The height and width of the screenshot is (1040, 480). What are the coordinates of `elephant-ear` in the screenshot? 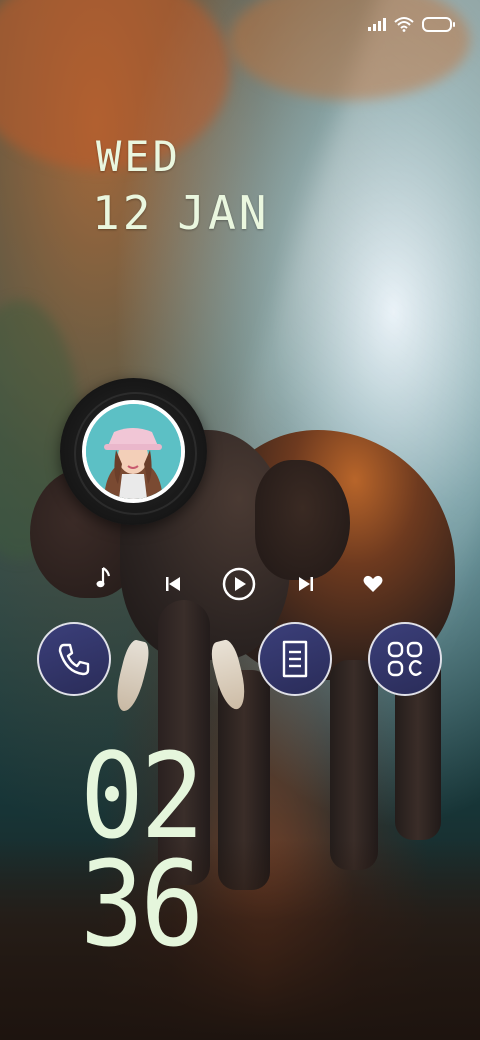 It's located at (302, 520).